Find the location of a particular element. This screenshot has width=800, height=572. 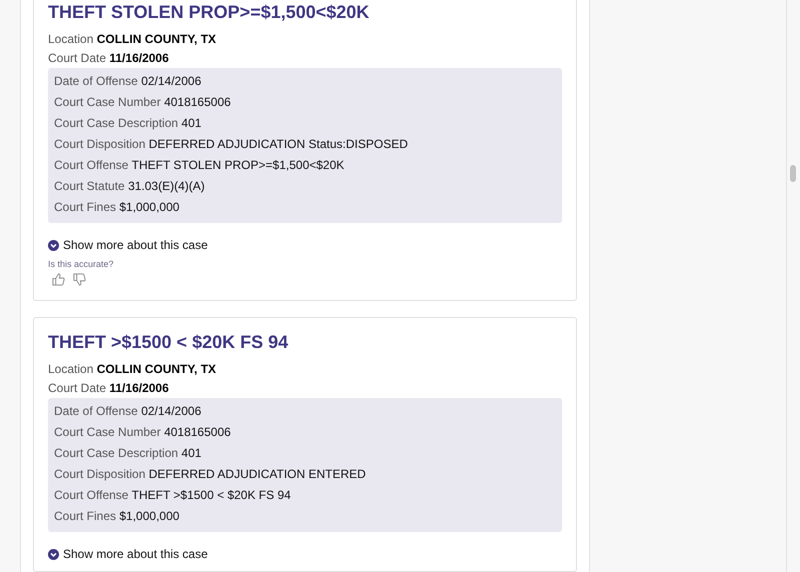

detail-field: Court Disposition DEFERRED ADJUDICATION Status:DISPOSED is located at coordinates (305, 144).